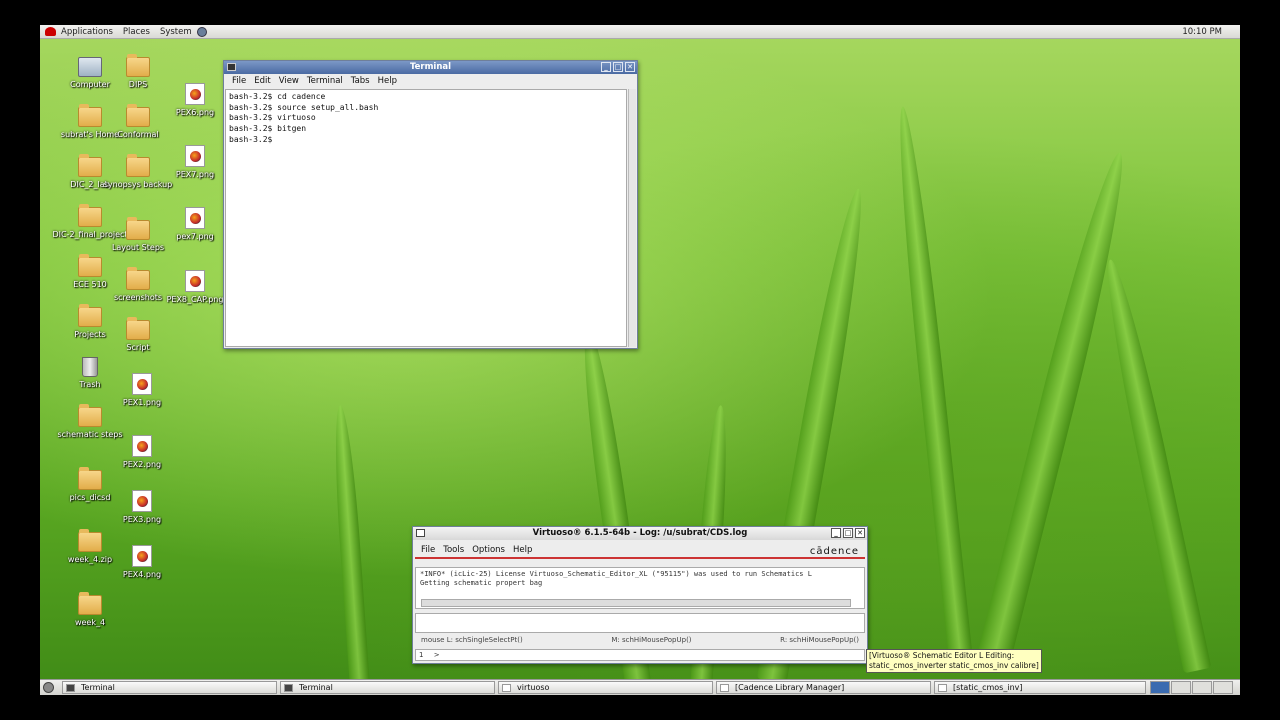  Describe the element at coordinates (201, 31) in the screenshot. I see `network-icon` at that location.